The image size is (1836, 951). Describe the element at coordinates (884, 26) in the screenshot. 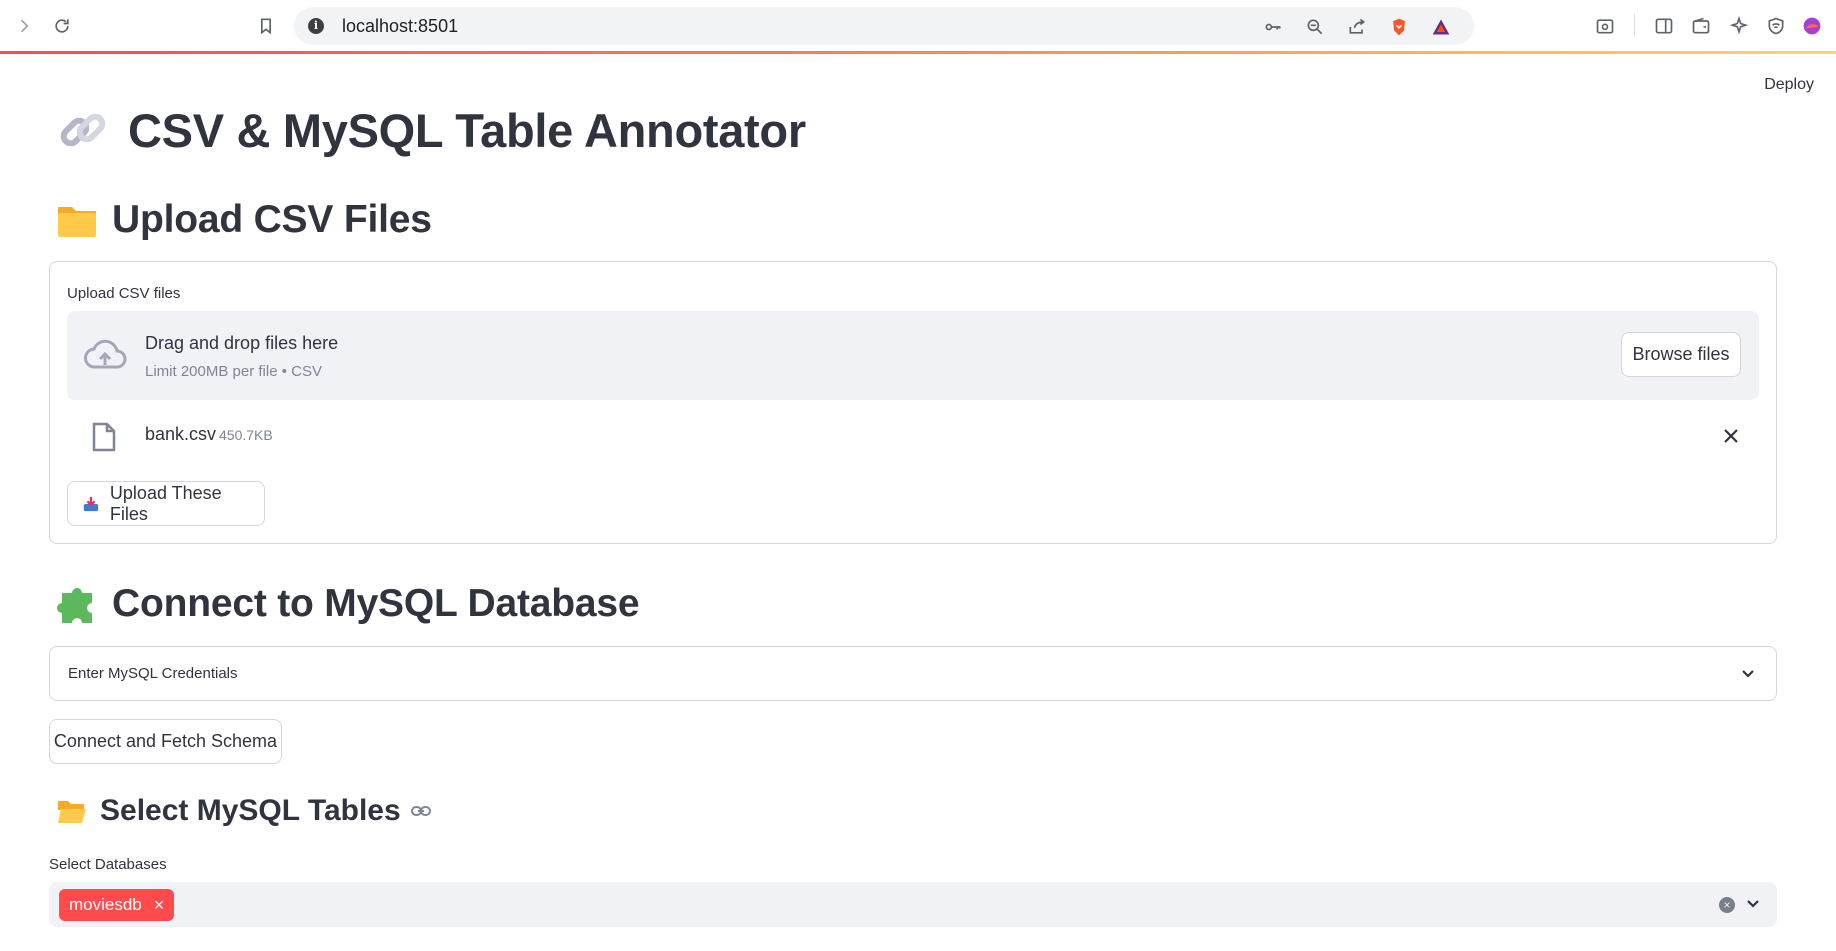

I see `address-bar: i localhost:8501` at that location.